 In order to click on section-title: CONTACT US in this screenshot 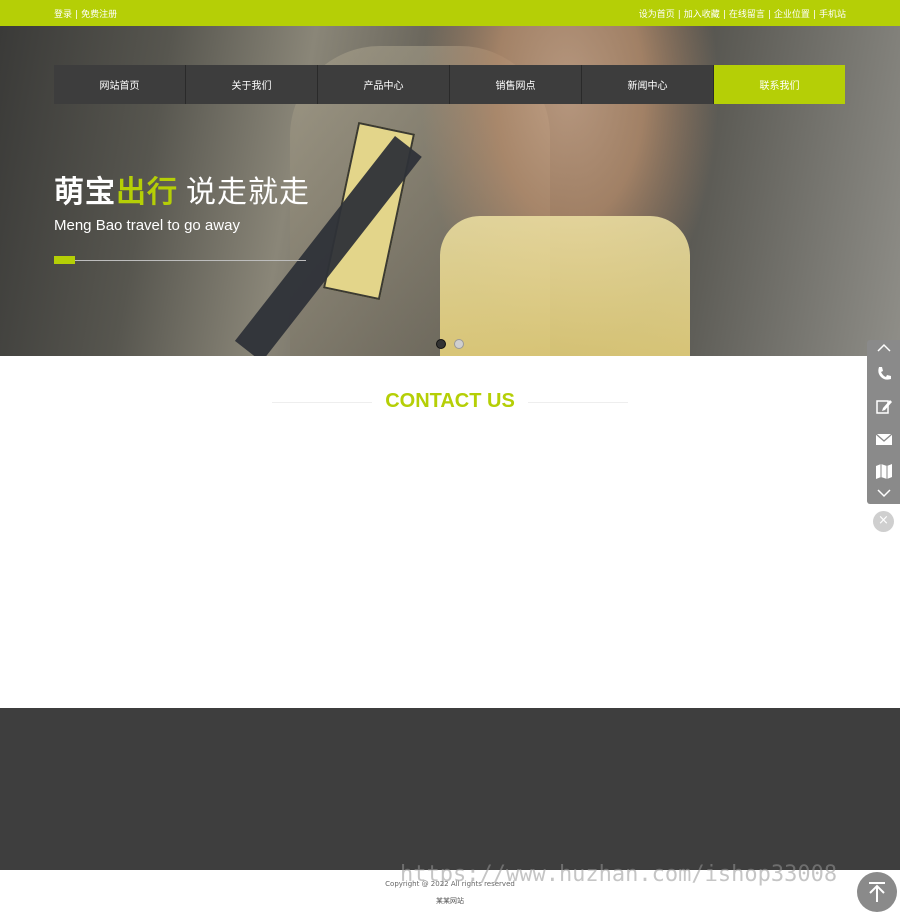, I will do `click(450, 401)`.